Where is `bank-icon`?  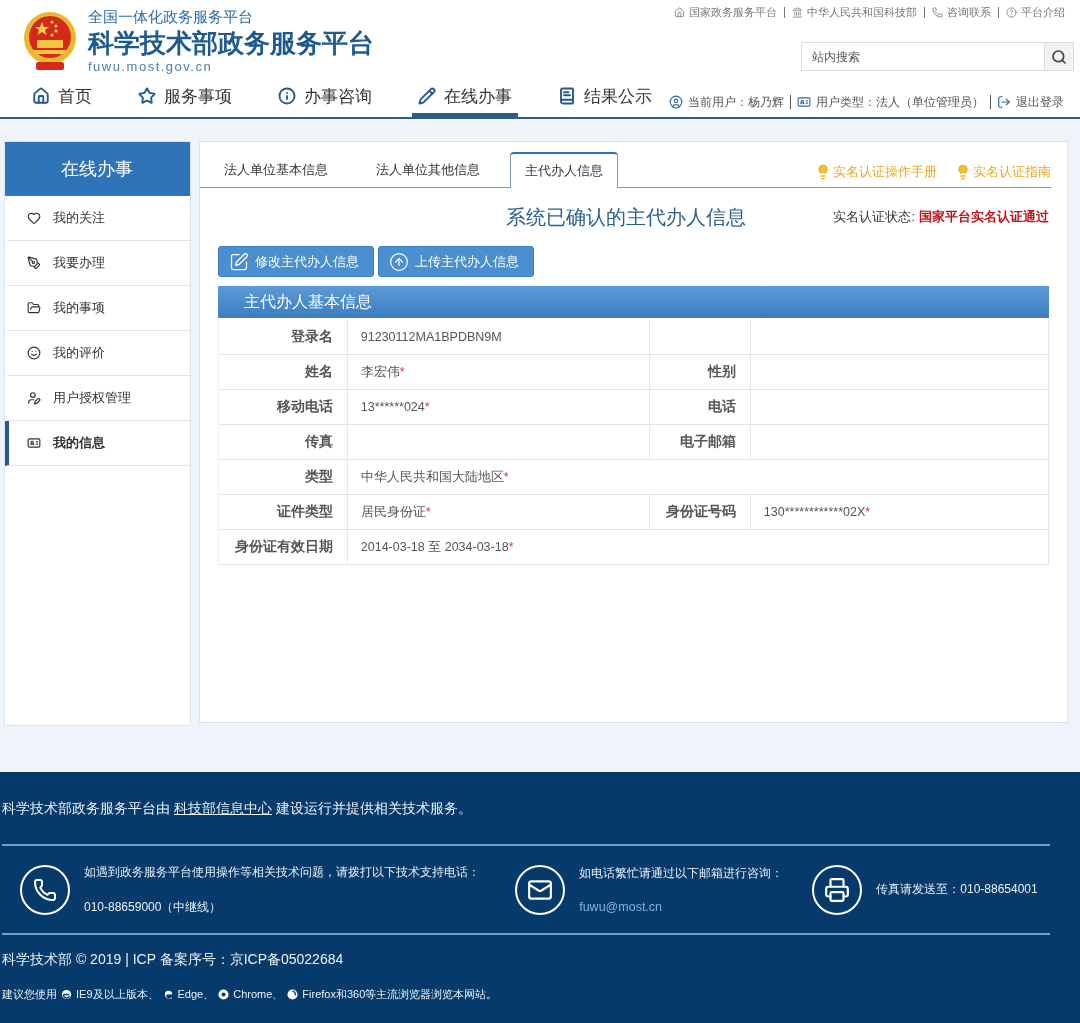 bank-icon is located at coordinates (797, 12).